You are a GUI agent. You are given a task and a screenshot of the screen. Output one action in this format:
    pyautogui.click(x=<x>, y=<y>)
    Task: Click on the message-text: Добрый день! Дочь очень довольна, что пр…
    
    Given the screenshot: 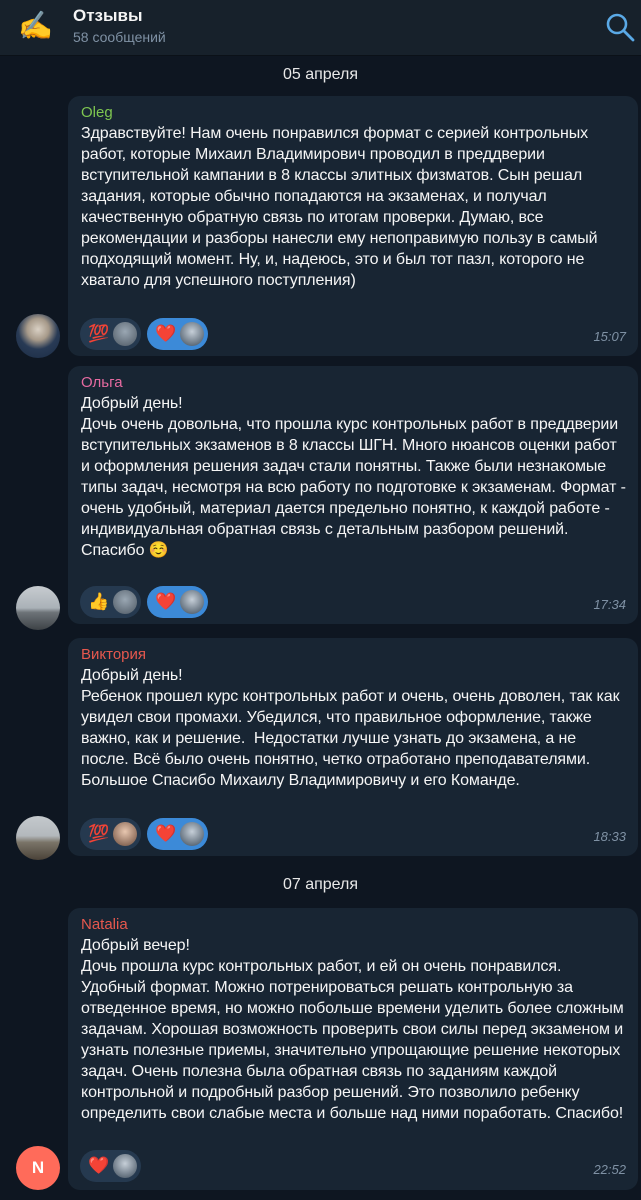 What is the action you would take?
    pyautogui.click(x=353, y=477)
    